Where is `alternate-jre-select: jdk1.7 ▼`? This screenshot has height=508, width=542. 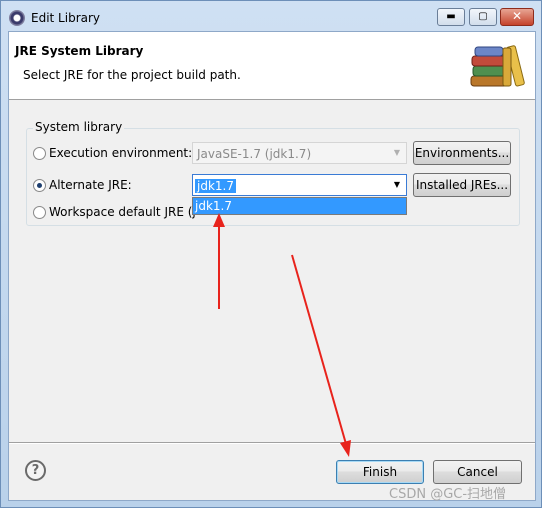 alternate-jre-select: jdk1.7 ▼ is located at coordinates (299, 185).